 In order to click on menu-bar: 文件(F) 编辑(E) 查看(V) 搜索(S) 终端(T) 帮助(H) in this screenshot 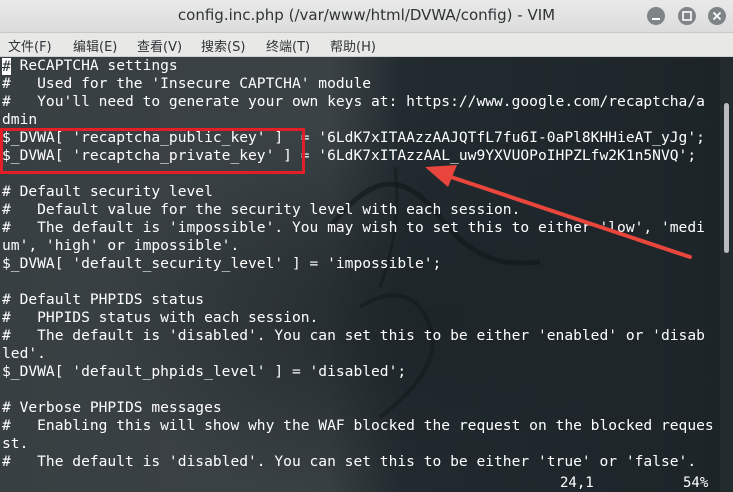, I will do `click(366, 45)`.